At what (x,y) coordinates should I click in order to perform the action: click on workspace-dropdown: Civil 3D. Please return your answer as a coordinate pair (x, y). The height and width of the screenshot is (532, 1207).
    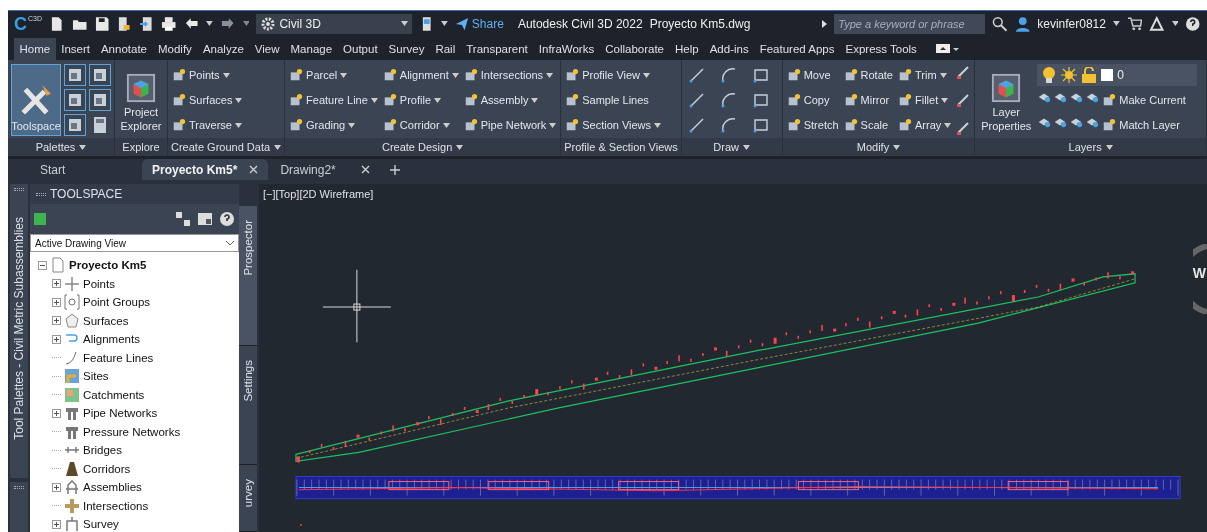
    Looking at the image, I should click on (334, 23).